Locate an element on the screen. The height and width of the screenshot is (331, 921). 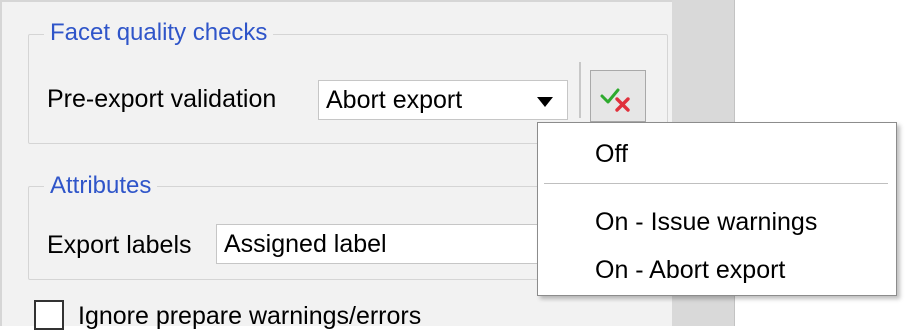
facet-quality-checks-title: Facet quality checks is located at coordinates (159, 33).